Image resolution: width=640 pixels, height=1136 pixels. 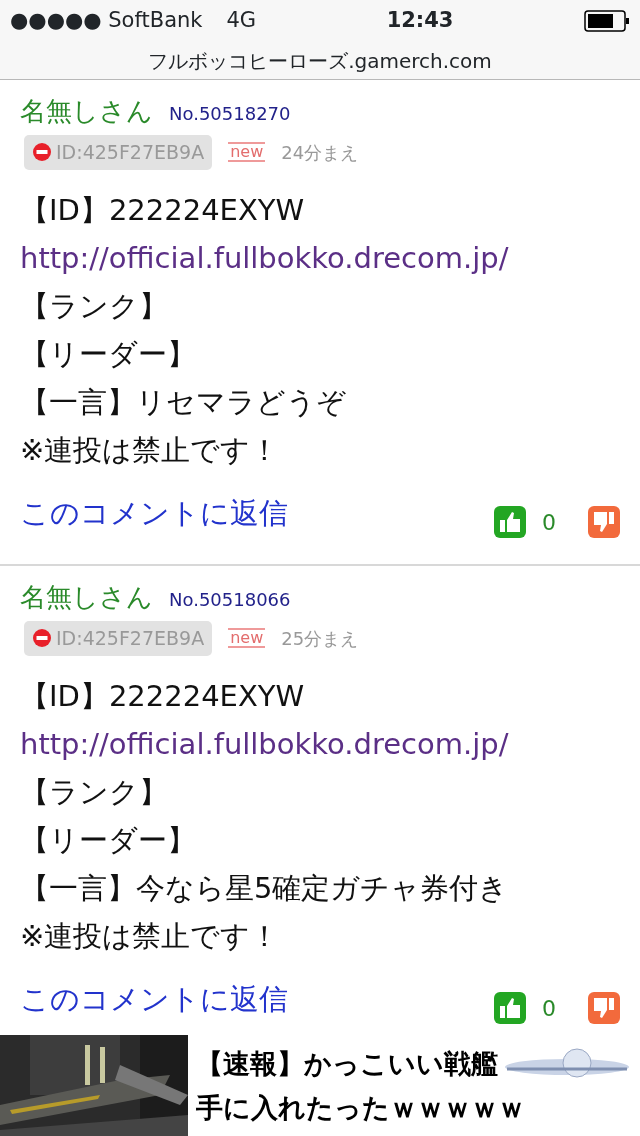 I want to click on comment-line: 【一言】リセマラどうぞ, so click(x=183, y=402).